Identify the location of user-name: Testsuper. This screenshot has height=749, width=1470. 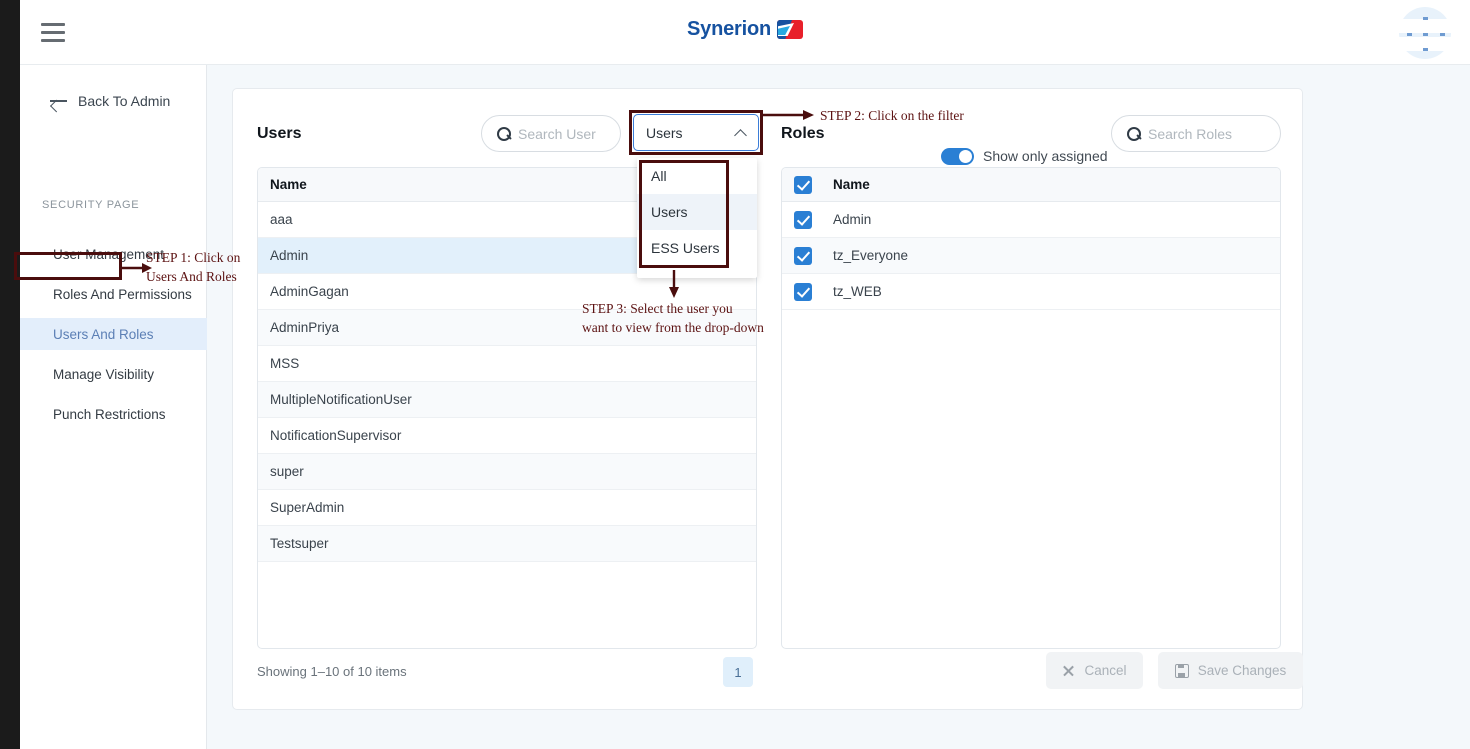
(299, 543).